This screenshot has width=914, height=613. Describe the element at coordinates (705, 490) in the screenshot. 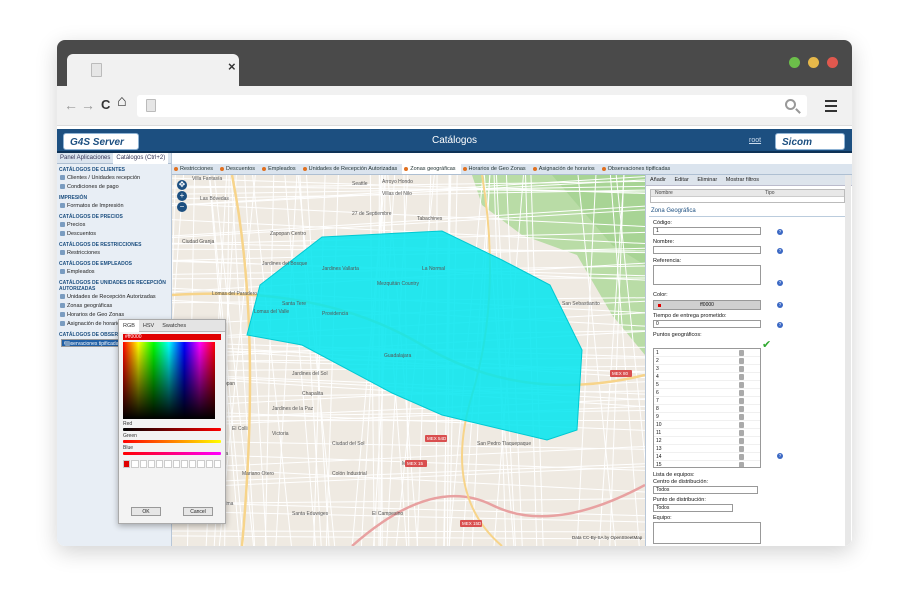

I see `centro-select: Todos` at that location.